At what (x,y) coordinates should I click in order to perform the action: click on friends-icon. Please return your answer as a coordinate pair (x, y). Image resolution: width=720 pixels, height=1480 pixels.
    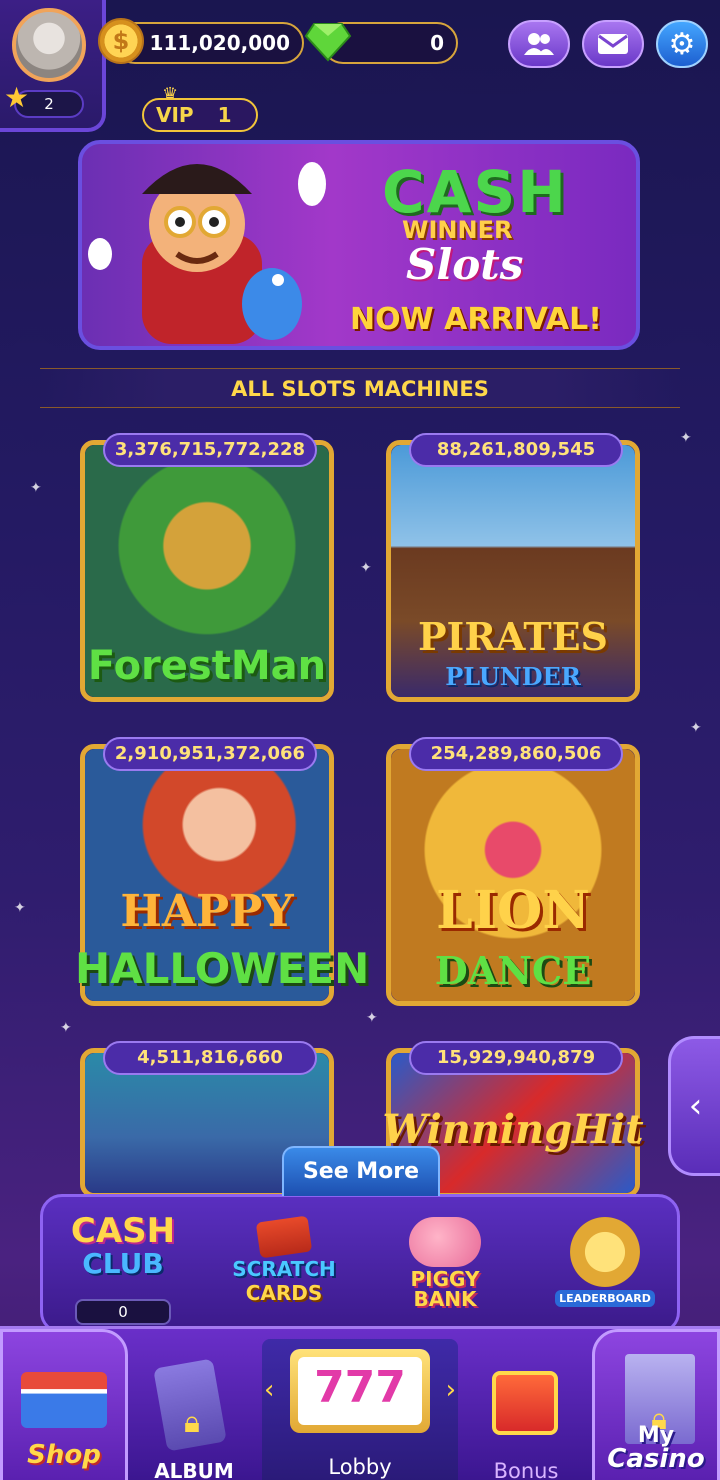
    Looking at the image, I should click on (539, 44).